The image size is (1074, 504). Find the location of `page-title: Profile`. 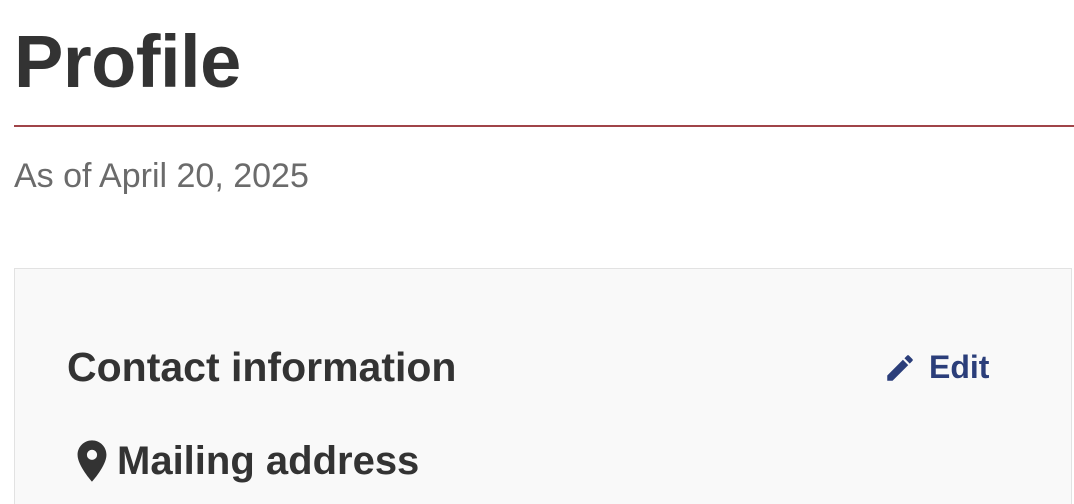

page-title: Profile is located at coordinates (127, 61).